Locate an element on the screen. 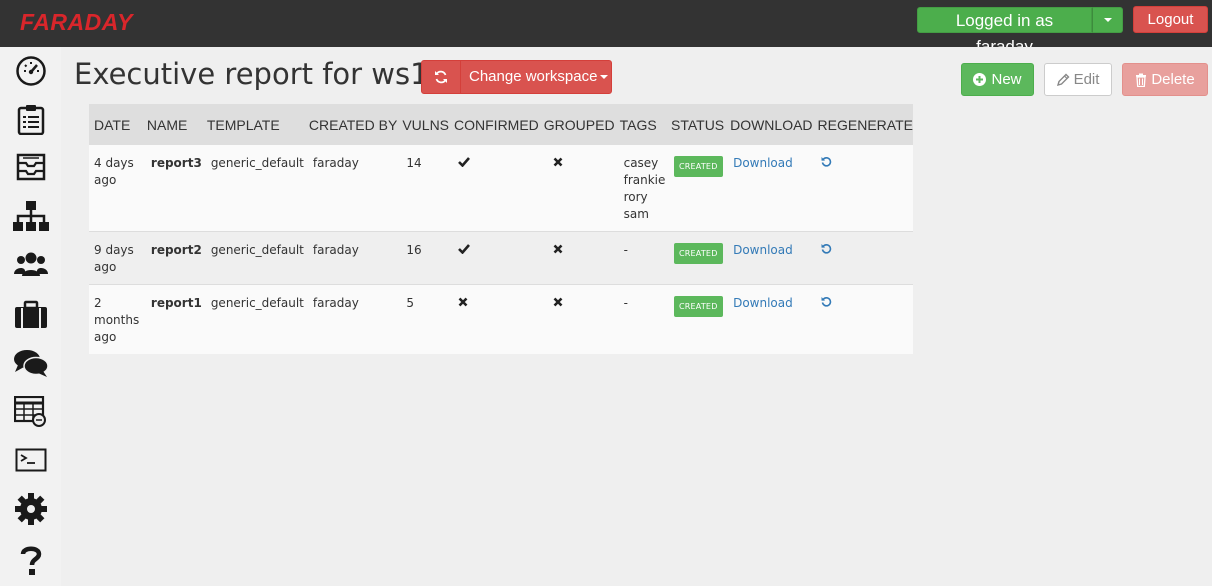  dashboard-gauge-icon is located at coordinates (30, 71).